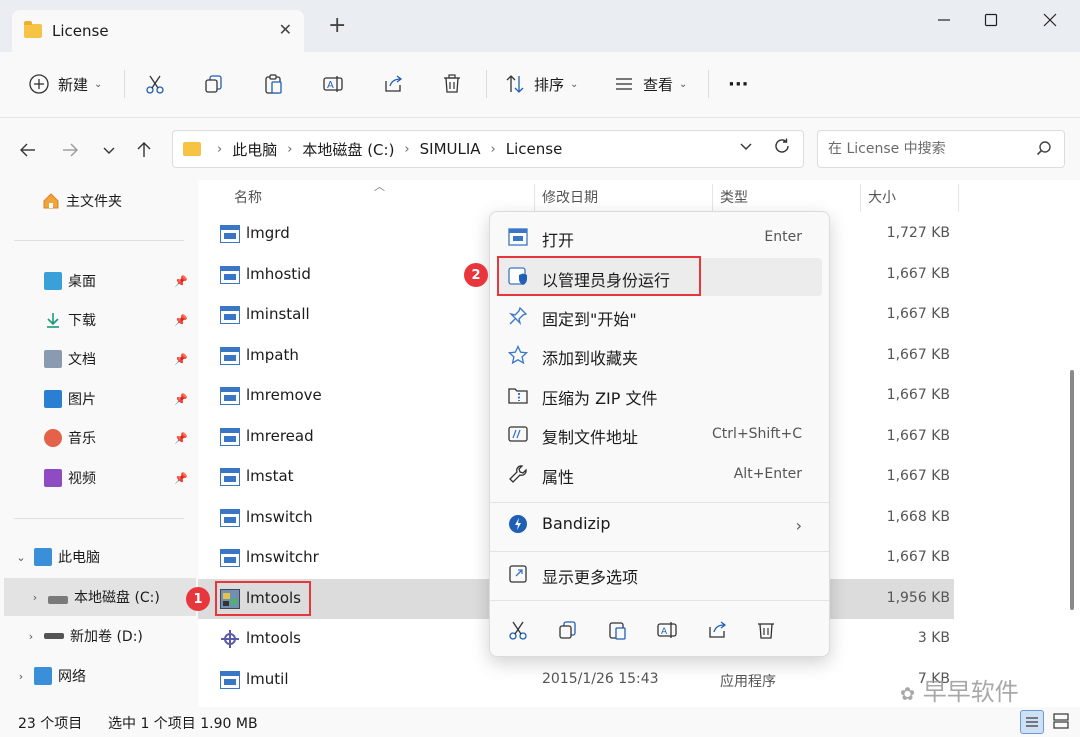  What do you see at coordinates (1032, 722) in the screenshot?
I see `details-view-button` at bounding box center [1032, 722].